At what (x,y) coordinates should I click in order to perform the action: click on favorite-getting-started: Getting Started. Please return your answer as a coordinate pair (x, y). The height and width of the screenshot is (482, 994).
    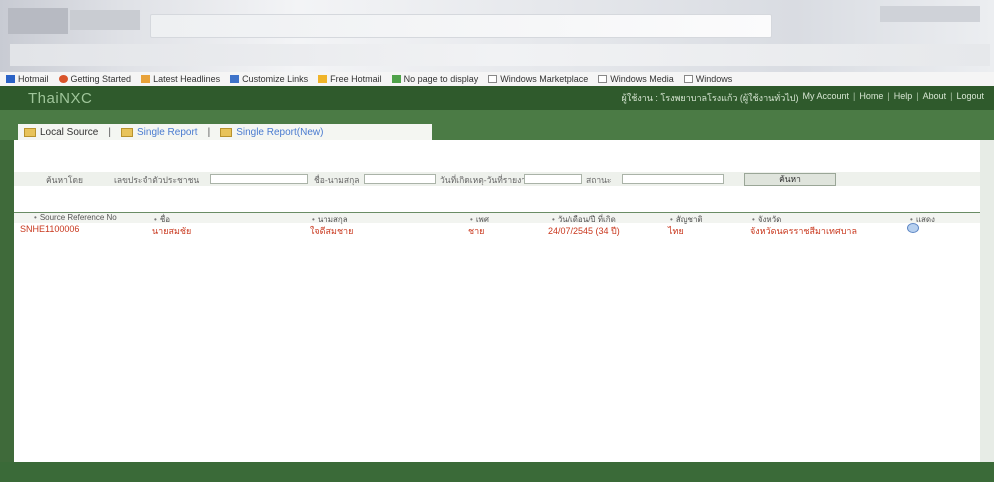
    Looking at the image, I should click on (95, 79).